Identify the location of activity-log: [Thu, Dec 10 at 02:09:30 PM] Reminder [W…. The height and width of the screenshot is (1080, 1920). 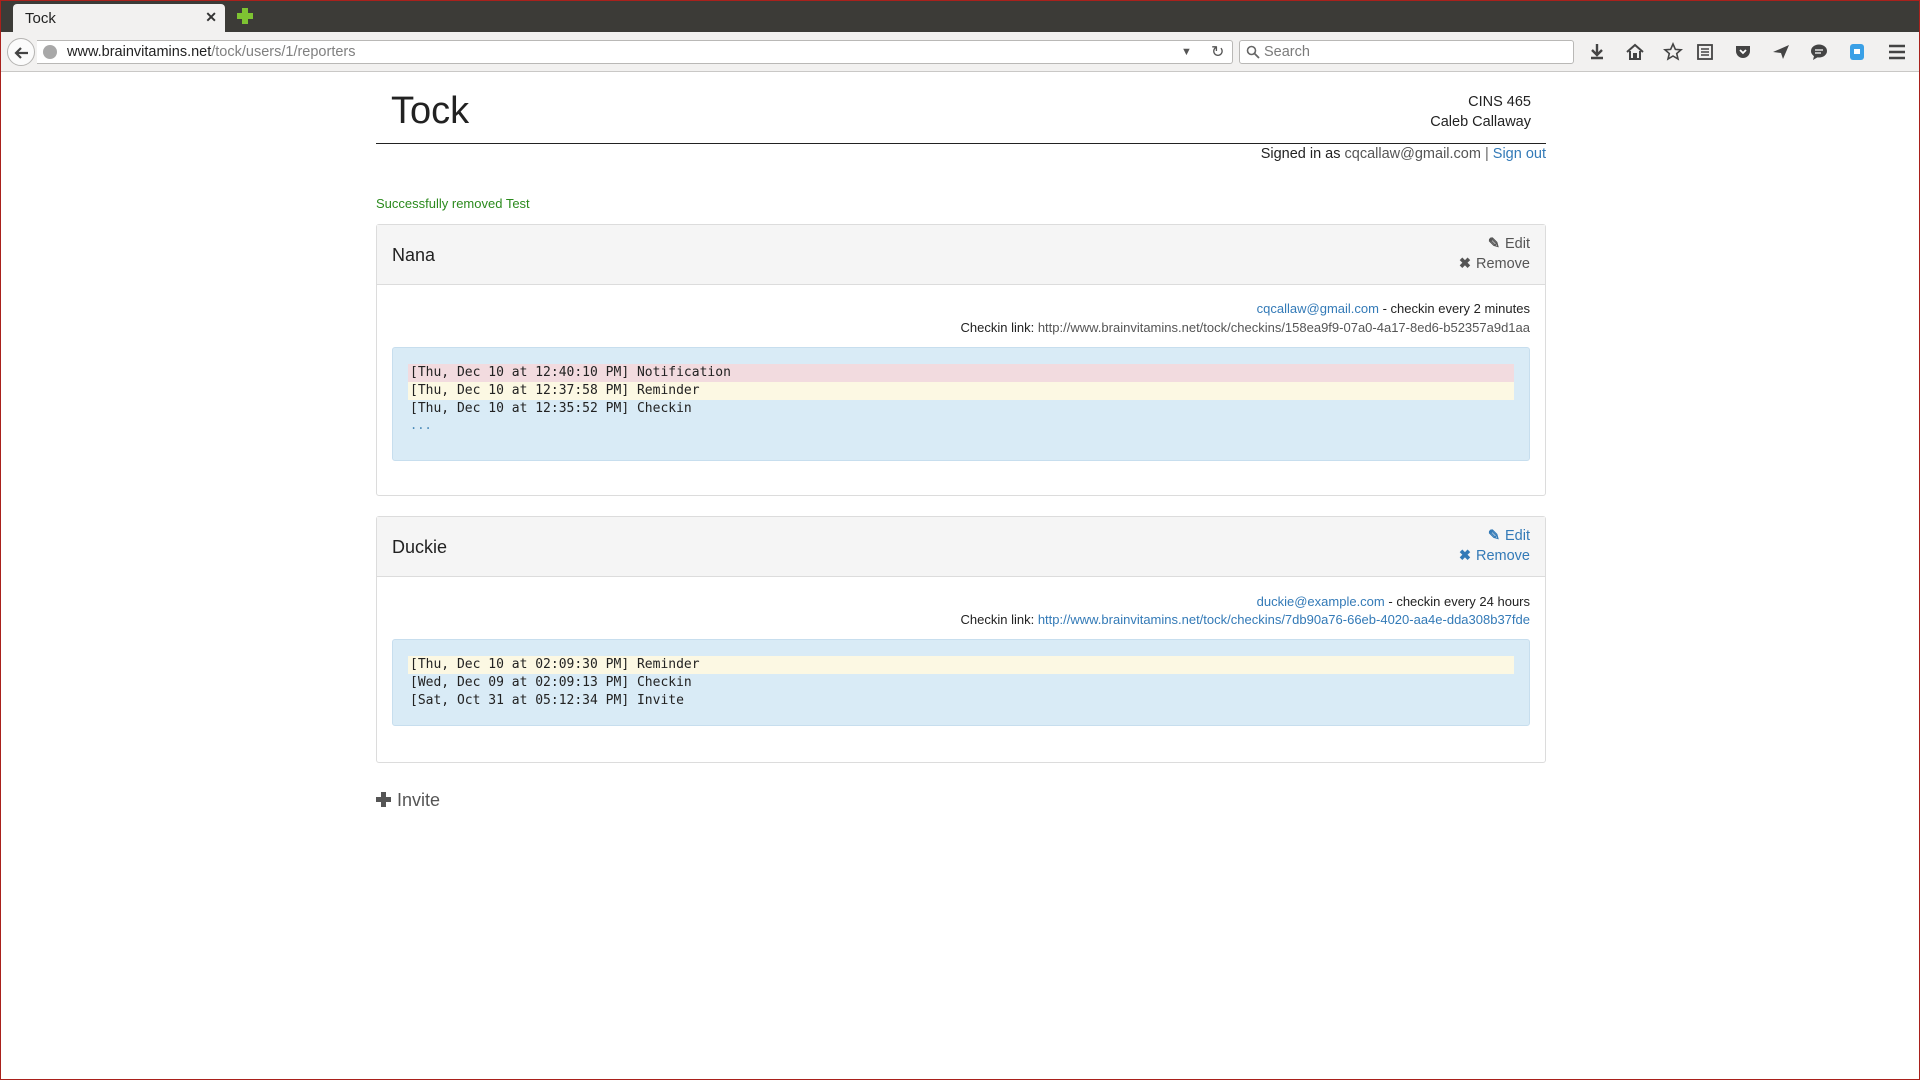
(961, 682).